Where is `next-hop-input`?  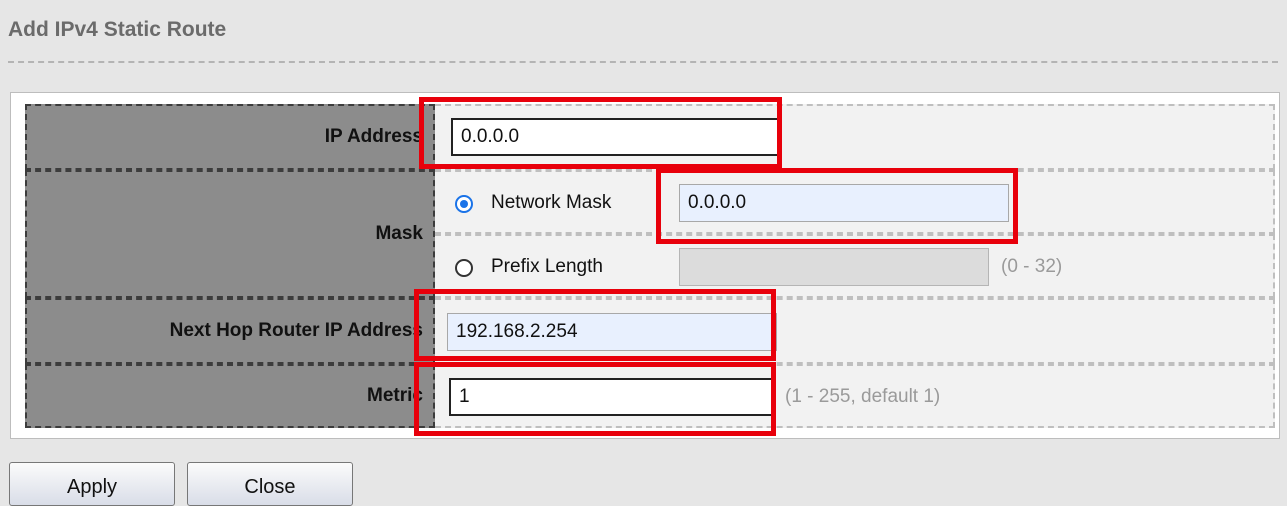 next-hop-input is located at coordinates (612, 332).